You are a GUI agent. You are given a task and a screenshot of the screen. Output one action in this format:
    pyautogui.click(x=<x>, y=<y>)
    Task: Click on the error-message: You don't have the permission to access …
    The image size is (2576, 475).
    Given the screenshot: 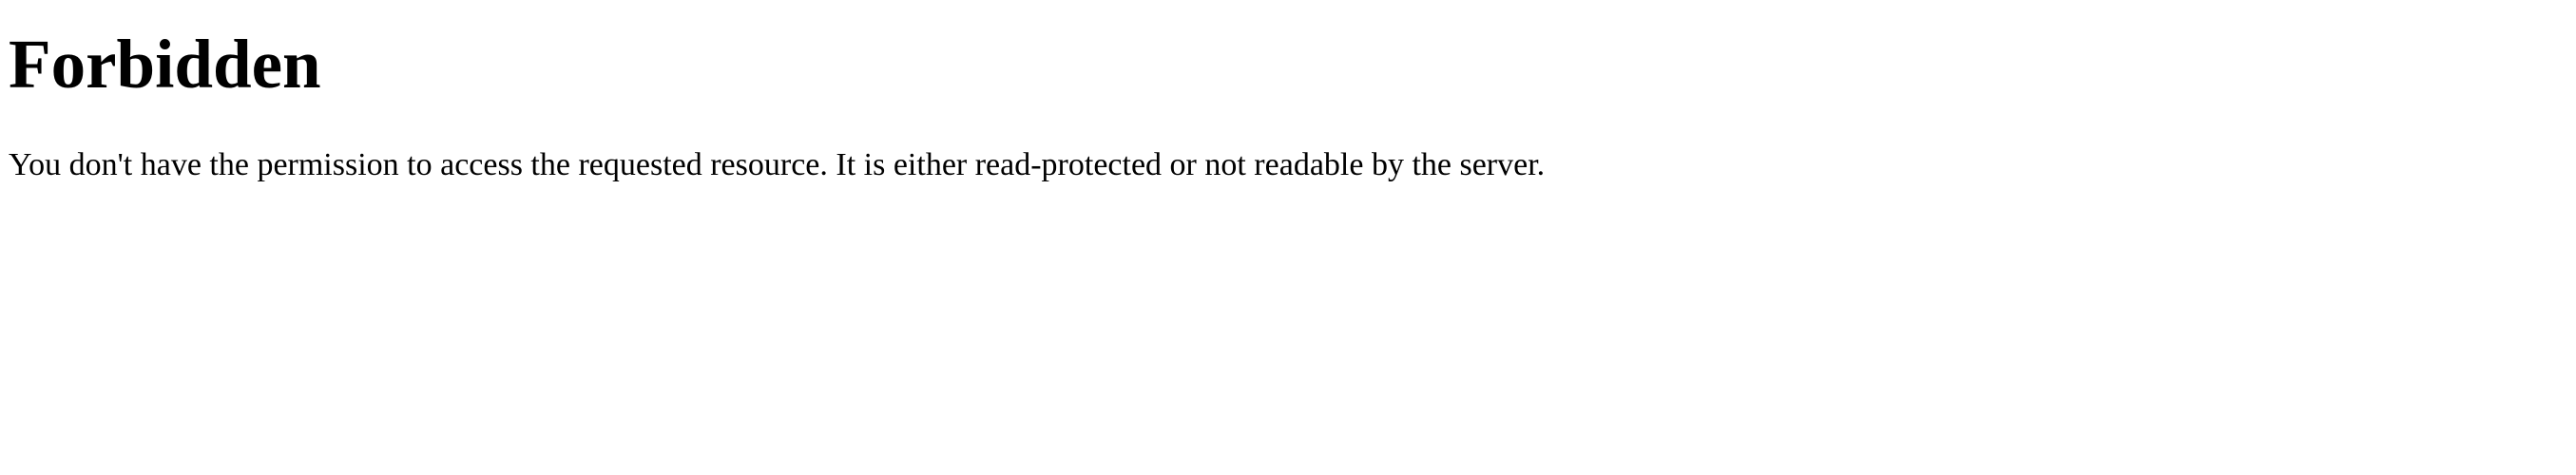 What is the action you would take?
    pyautogui.click(x=778, y=164)
    